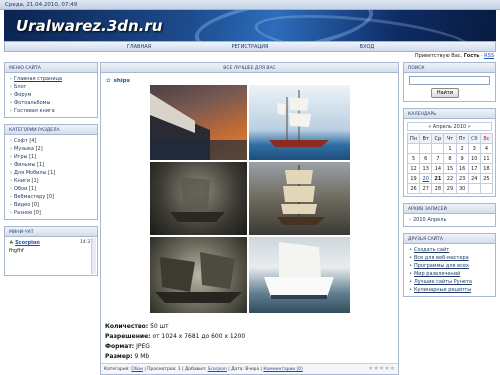 Image resolution: width=500 pixels, height=375 pixels. What do you see at coordinates (449, 239) in the screenshot?
I see `friends-title: ДРУЗЬЯ САЙТА` at bounding box center [449, 239].